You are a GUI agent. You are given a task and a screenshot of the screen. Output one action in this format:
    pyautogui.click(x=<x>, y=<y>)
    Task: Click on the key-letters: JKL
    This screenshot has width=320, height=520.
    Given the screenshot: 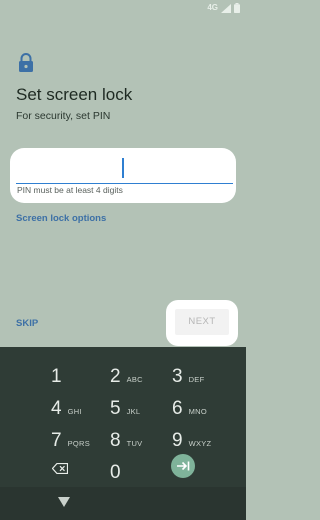 What is the action you would take?
    pyautogui.click(x=133, y=411)
    